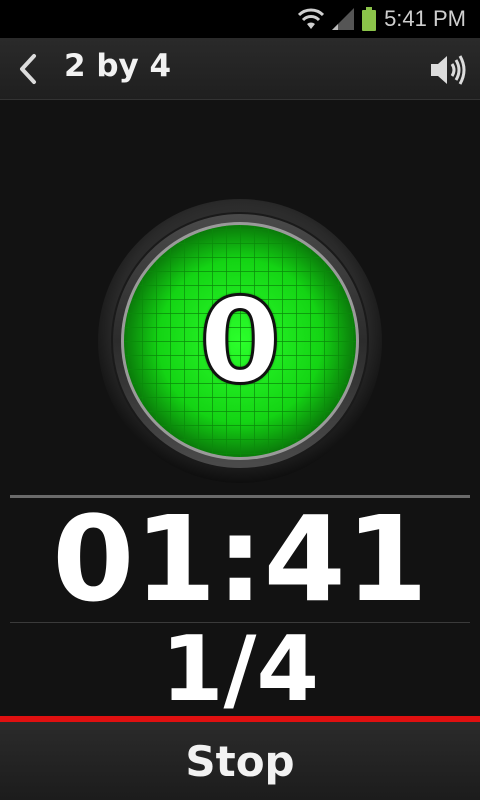  Describe the element at coordinates (343, 19) in the screenshot. I see `signal-icon` at that location.